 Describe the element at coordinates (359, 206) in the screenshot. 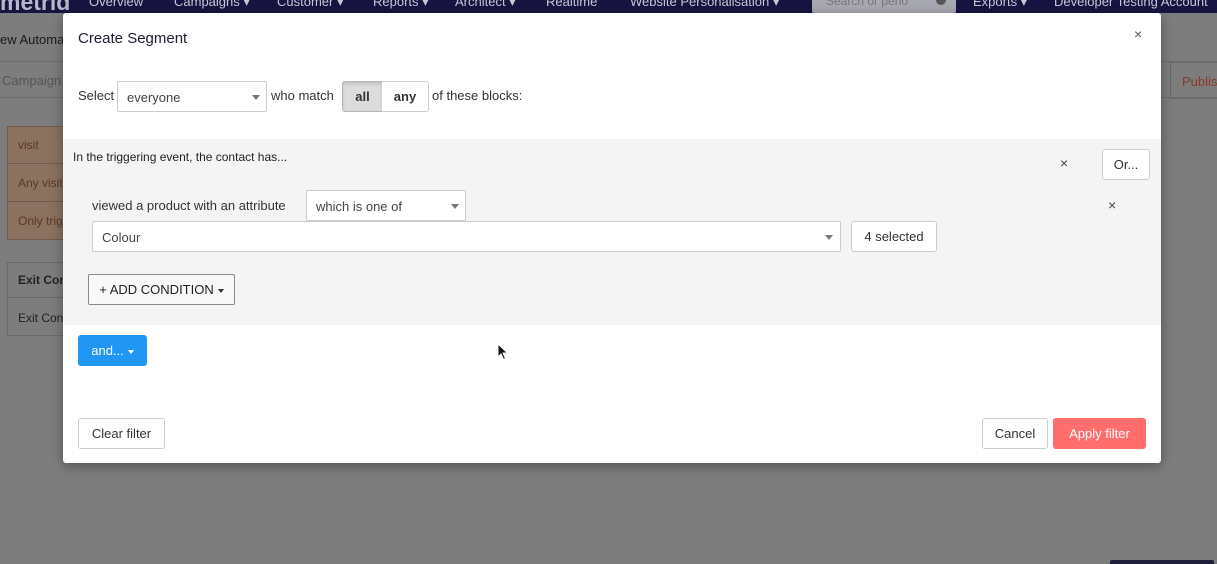

I see `operator-select-value: which is one of` at that location.